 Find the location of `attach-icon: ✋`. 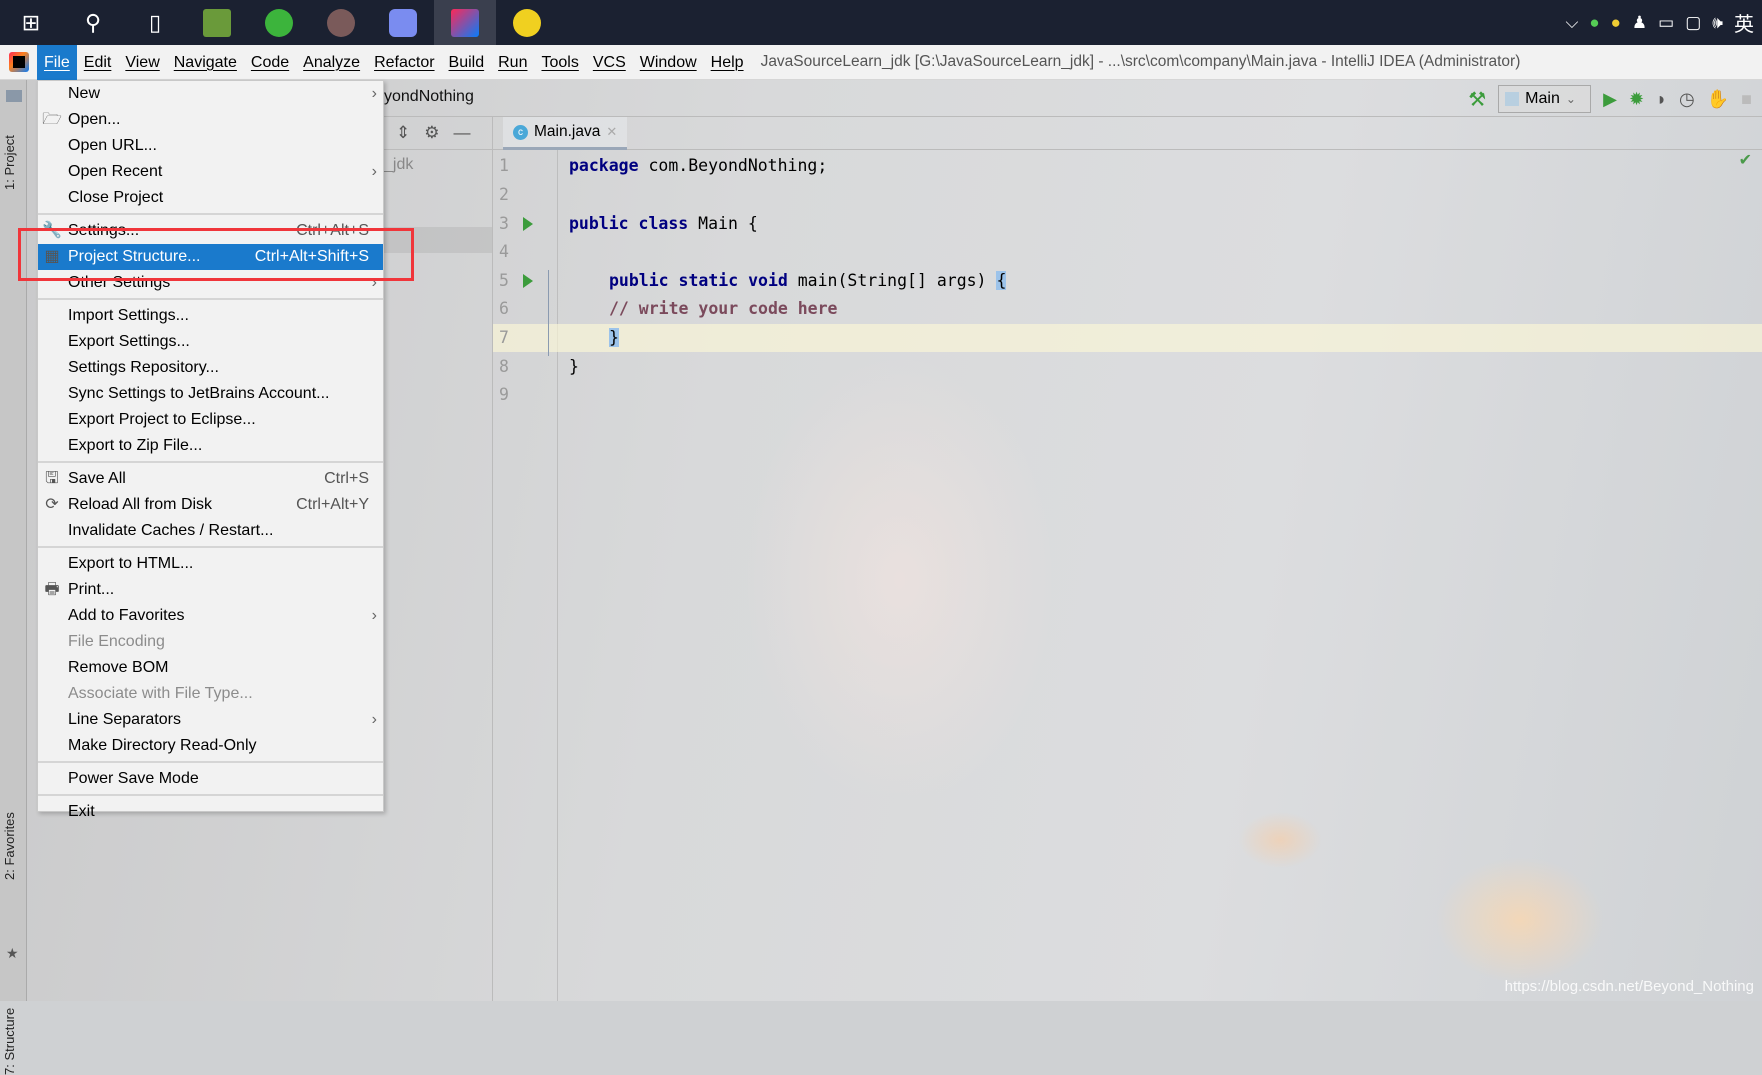

attach-icon: ✋ is located at coordinates (1718, 99).